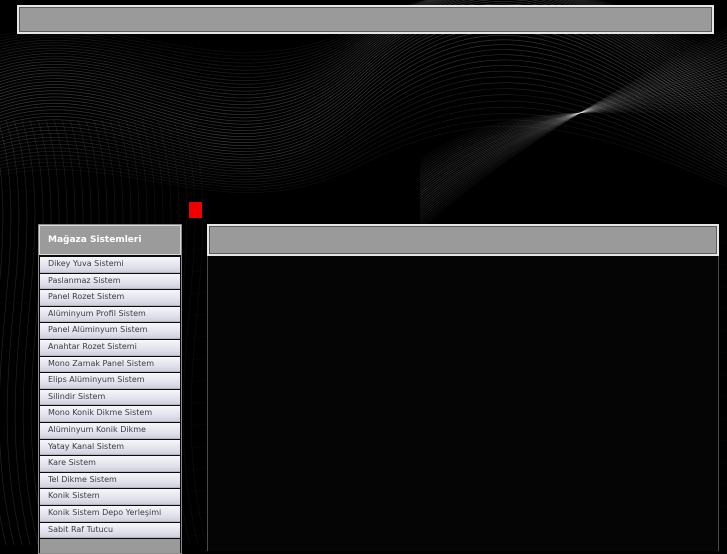 Image resolution: width=727 pixels, height=554 pixels. Describe the element at coordinates (110, 546) in the screenshot. I see `sidebar-footer-bar` at that location.